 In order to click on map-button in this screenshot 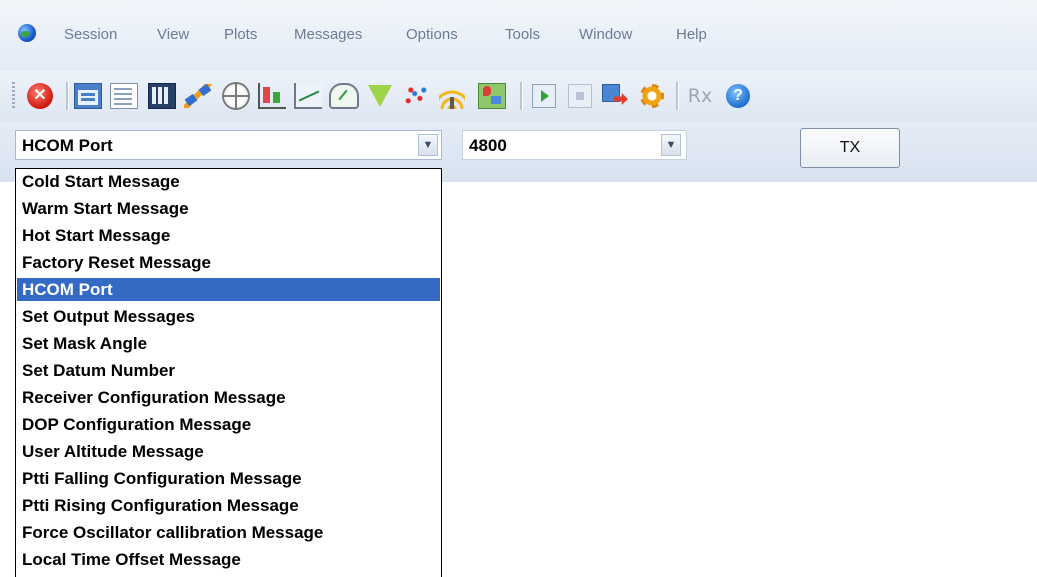, I will do `click(492, 96)`.